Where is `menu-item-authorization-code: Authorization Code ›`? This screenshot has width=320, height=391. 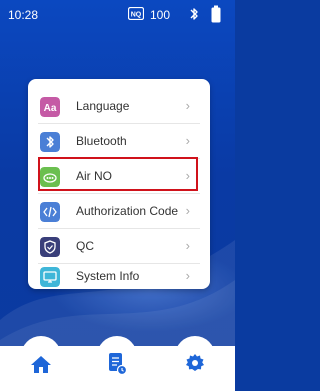
menu-item-authorization-code: Authorization Code › is located at coordinates (119, 211).